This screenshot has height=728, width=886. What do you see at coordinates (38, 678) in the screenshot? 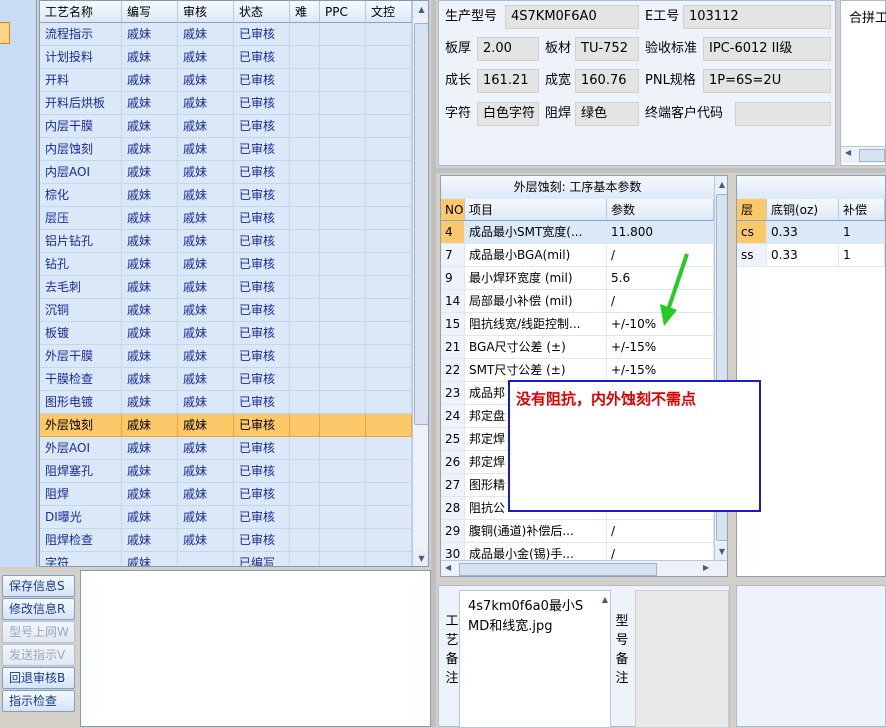
I see `action-button-4: 回退审核B` at bounding box center [38, 678].